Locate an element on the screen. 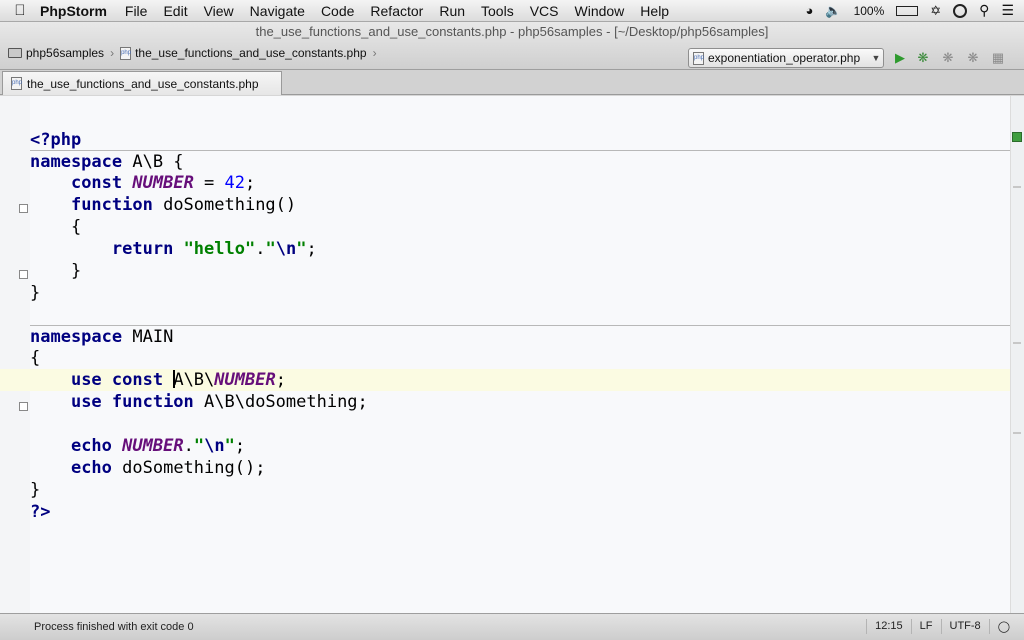 Image resolution: width=1024 pixels, height=640 pixels. lock-icon: ◯ is located at coordinates (1003, 626).